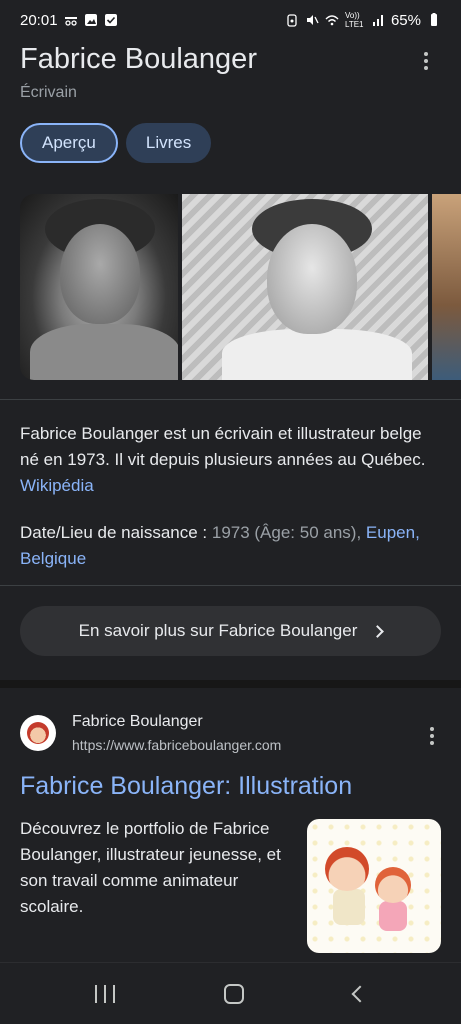 The height and width of the screenshot is (1024, 461). Describe the element at coordinates (39, 20) in the screenshot. I see `status-time: 20:01` at that location.